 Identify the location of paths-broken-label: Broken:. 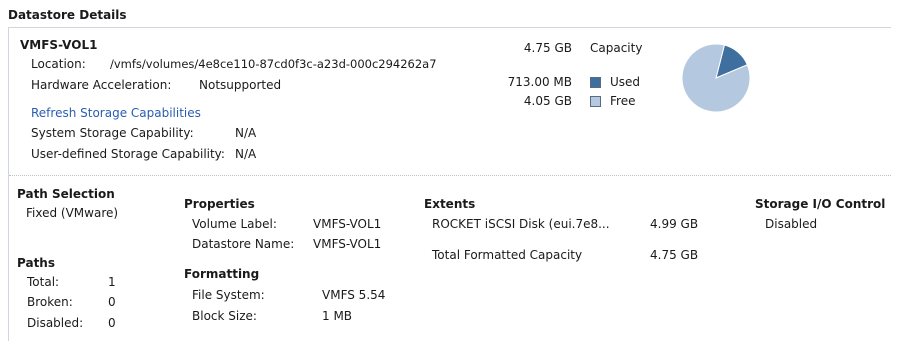
(50, 302).